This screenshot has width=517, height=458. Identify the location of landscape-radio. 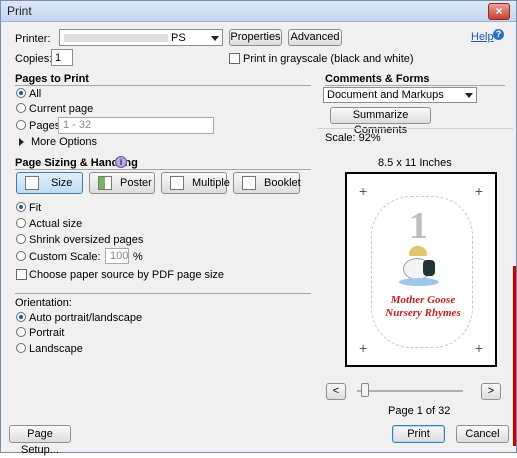
(21, 348).